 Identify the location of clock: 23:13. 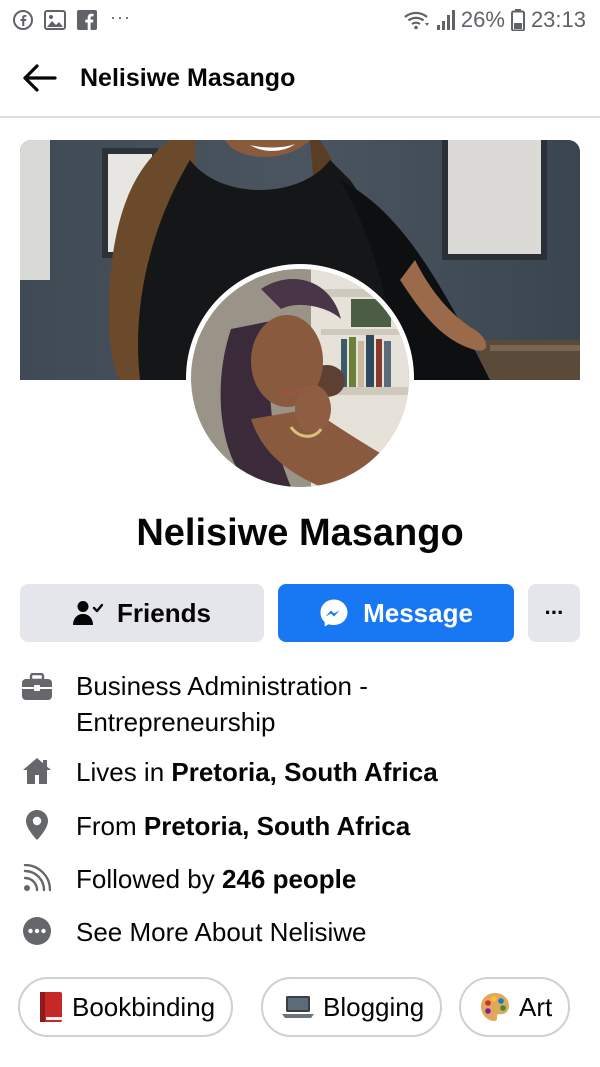
(558, 19).